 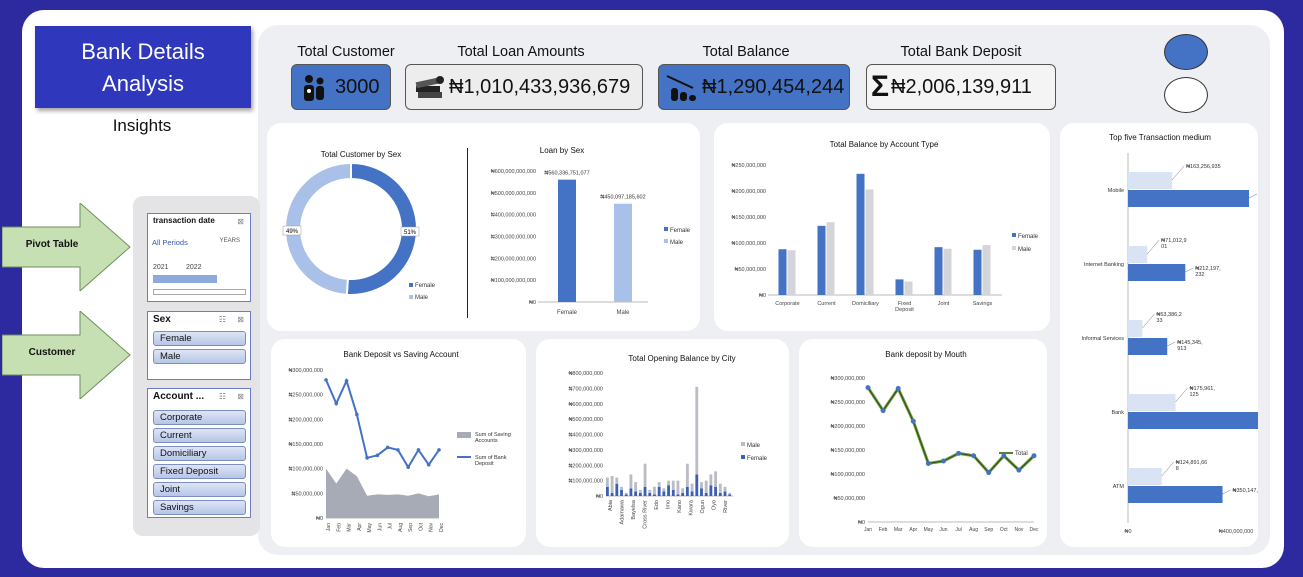 I want to click on x-tick: Abia, so click(x=611, y=505).